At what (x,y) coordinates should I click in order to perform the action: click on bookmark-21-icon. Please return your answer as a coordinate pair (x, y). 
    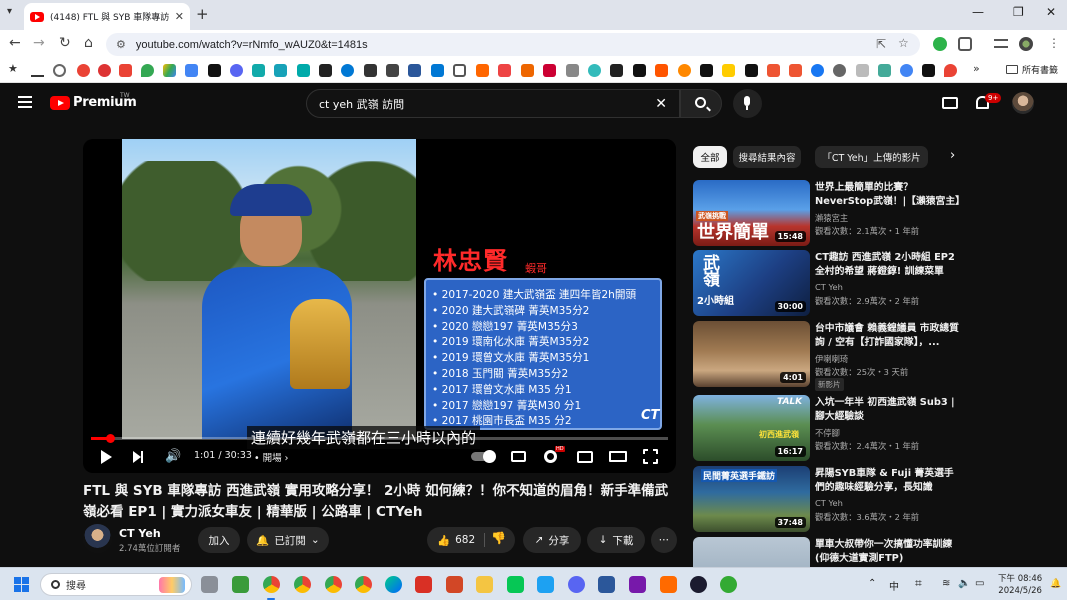
    Looking at the image, I should click on (728, 70).